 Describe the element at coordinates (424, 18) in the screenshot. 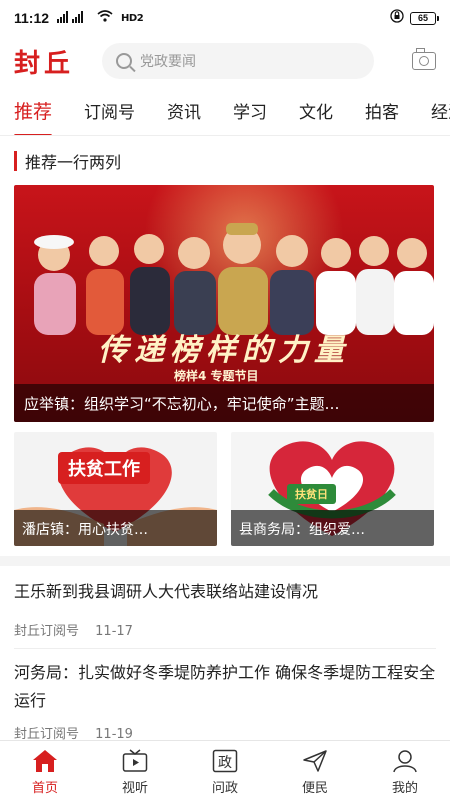

I see `battery-indicator: 65` at that location.